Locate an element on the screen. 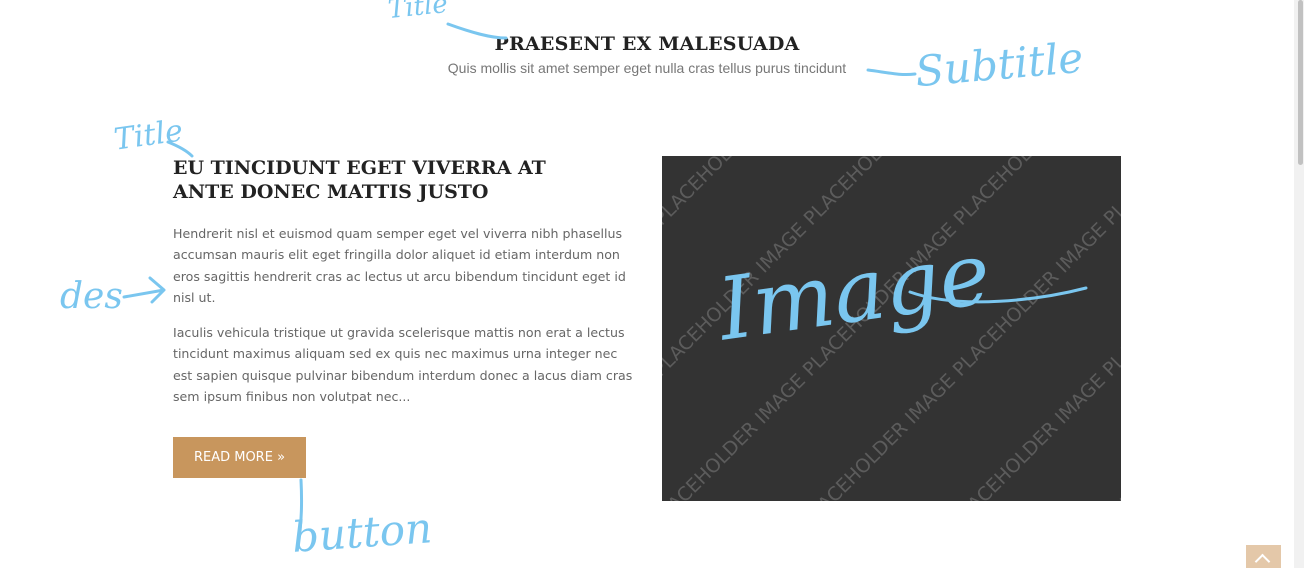 Image resolution: width=1304 pixels, height=568 pixels. annotation-article-title: Title is located at coordinates (148, 135).